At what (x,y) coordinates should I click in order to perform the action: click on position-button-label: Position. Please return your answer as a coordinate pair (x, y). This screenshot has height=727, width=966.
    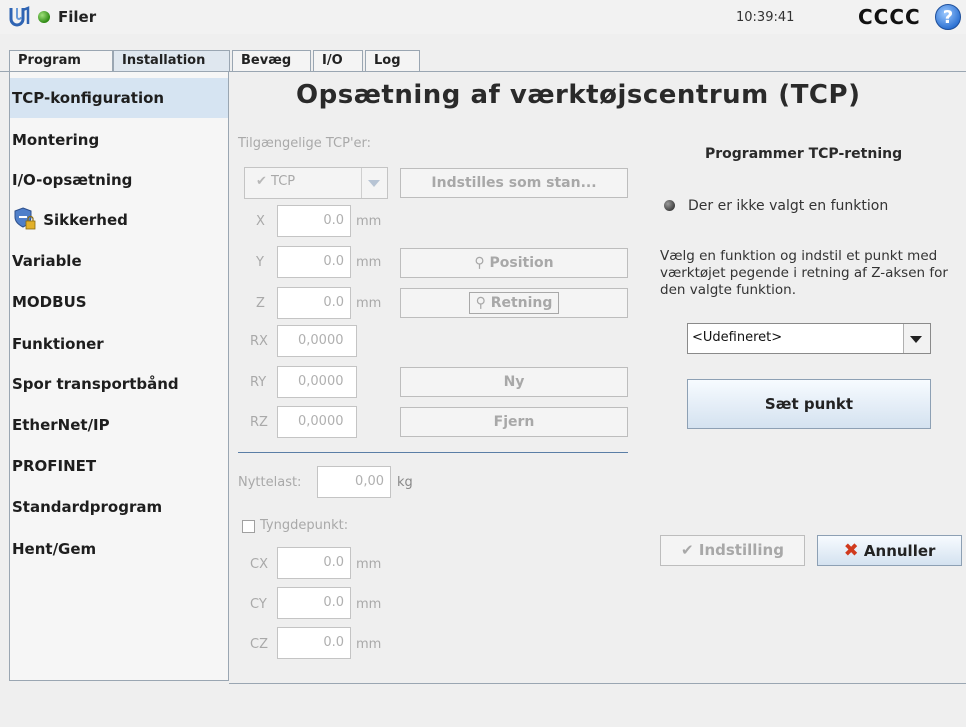
    Looking at the image, I should click on (521, 263).